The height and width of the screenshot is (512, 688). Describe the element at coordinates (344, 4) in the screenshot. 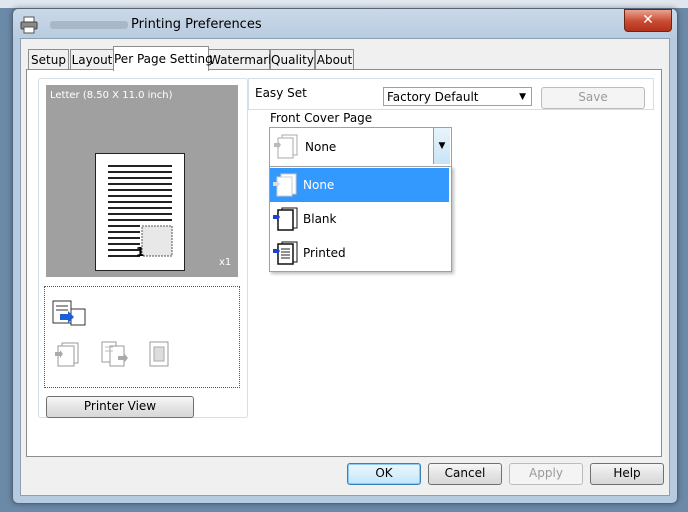

I see `background-app-strip` at that location.